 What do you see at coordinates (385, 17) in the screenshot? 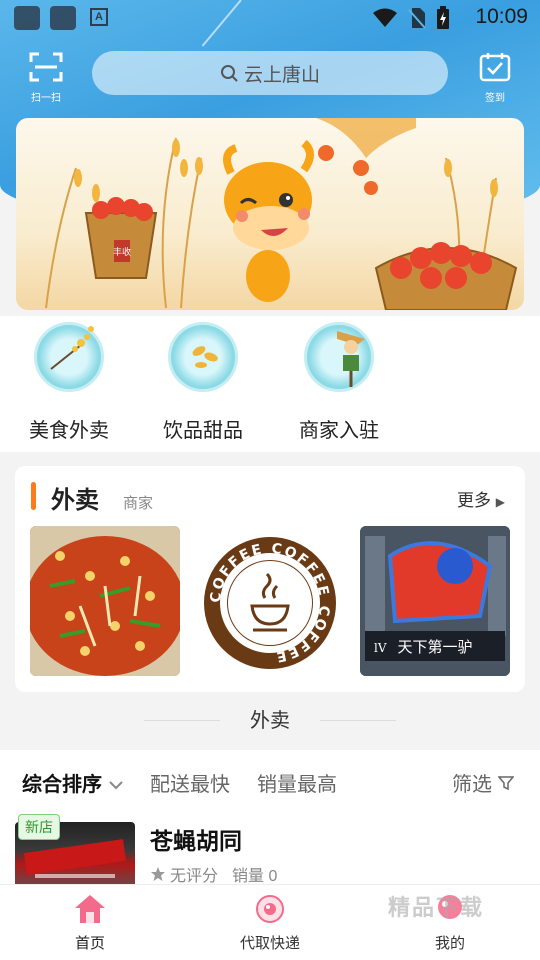
I see `wifi-icon` at bounding box center [385, 17].